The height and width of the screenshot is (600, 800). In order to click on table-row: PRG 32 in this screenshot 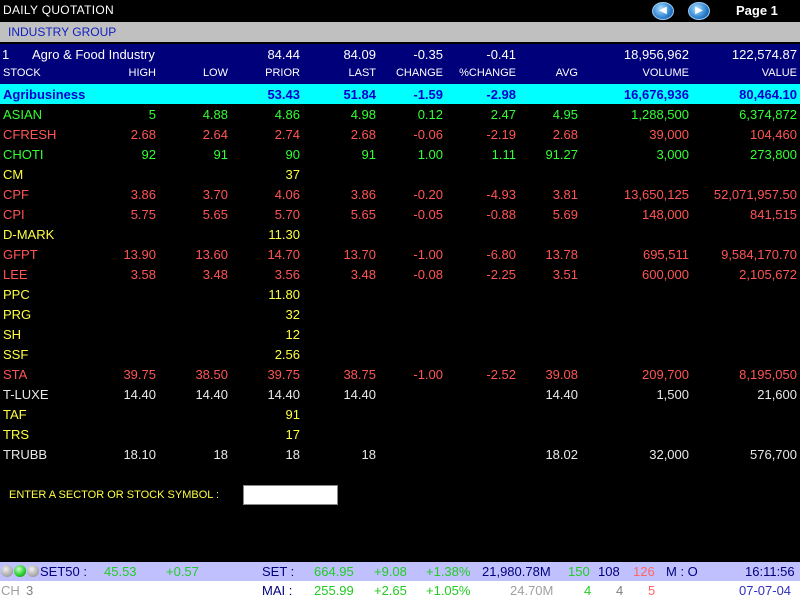, I will do `click(400, 314)`.